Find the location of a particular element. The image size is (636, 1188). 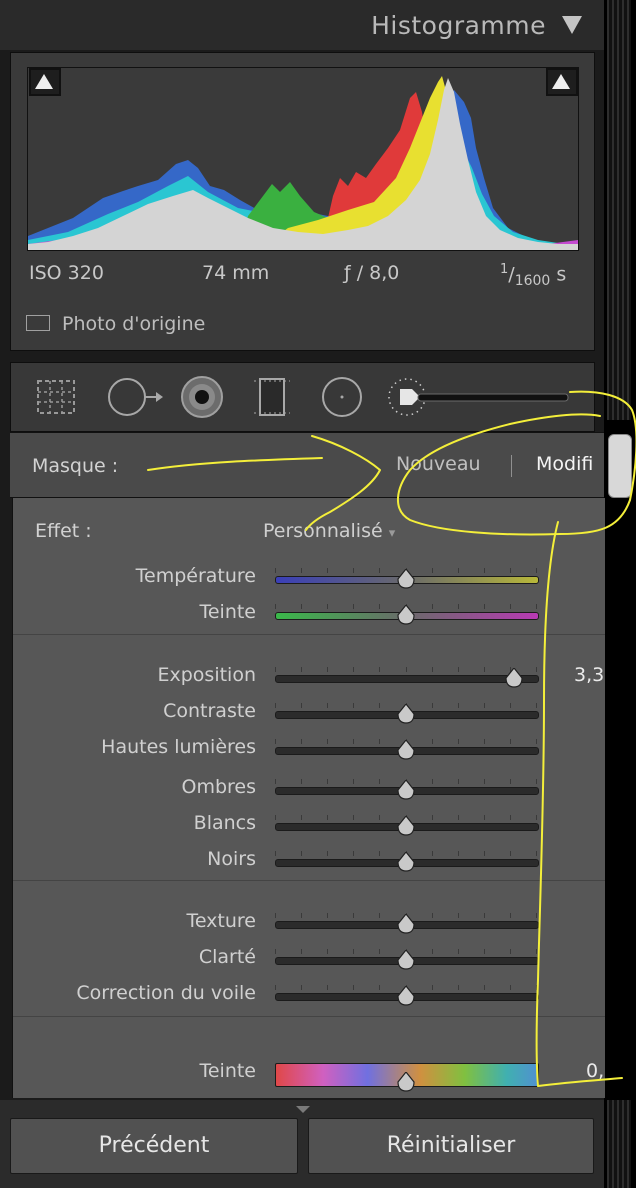

slider-label: Noirs is located at coordinates (231, 859).